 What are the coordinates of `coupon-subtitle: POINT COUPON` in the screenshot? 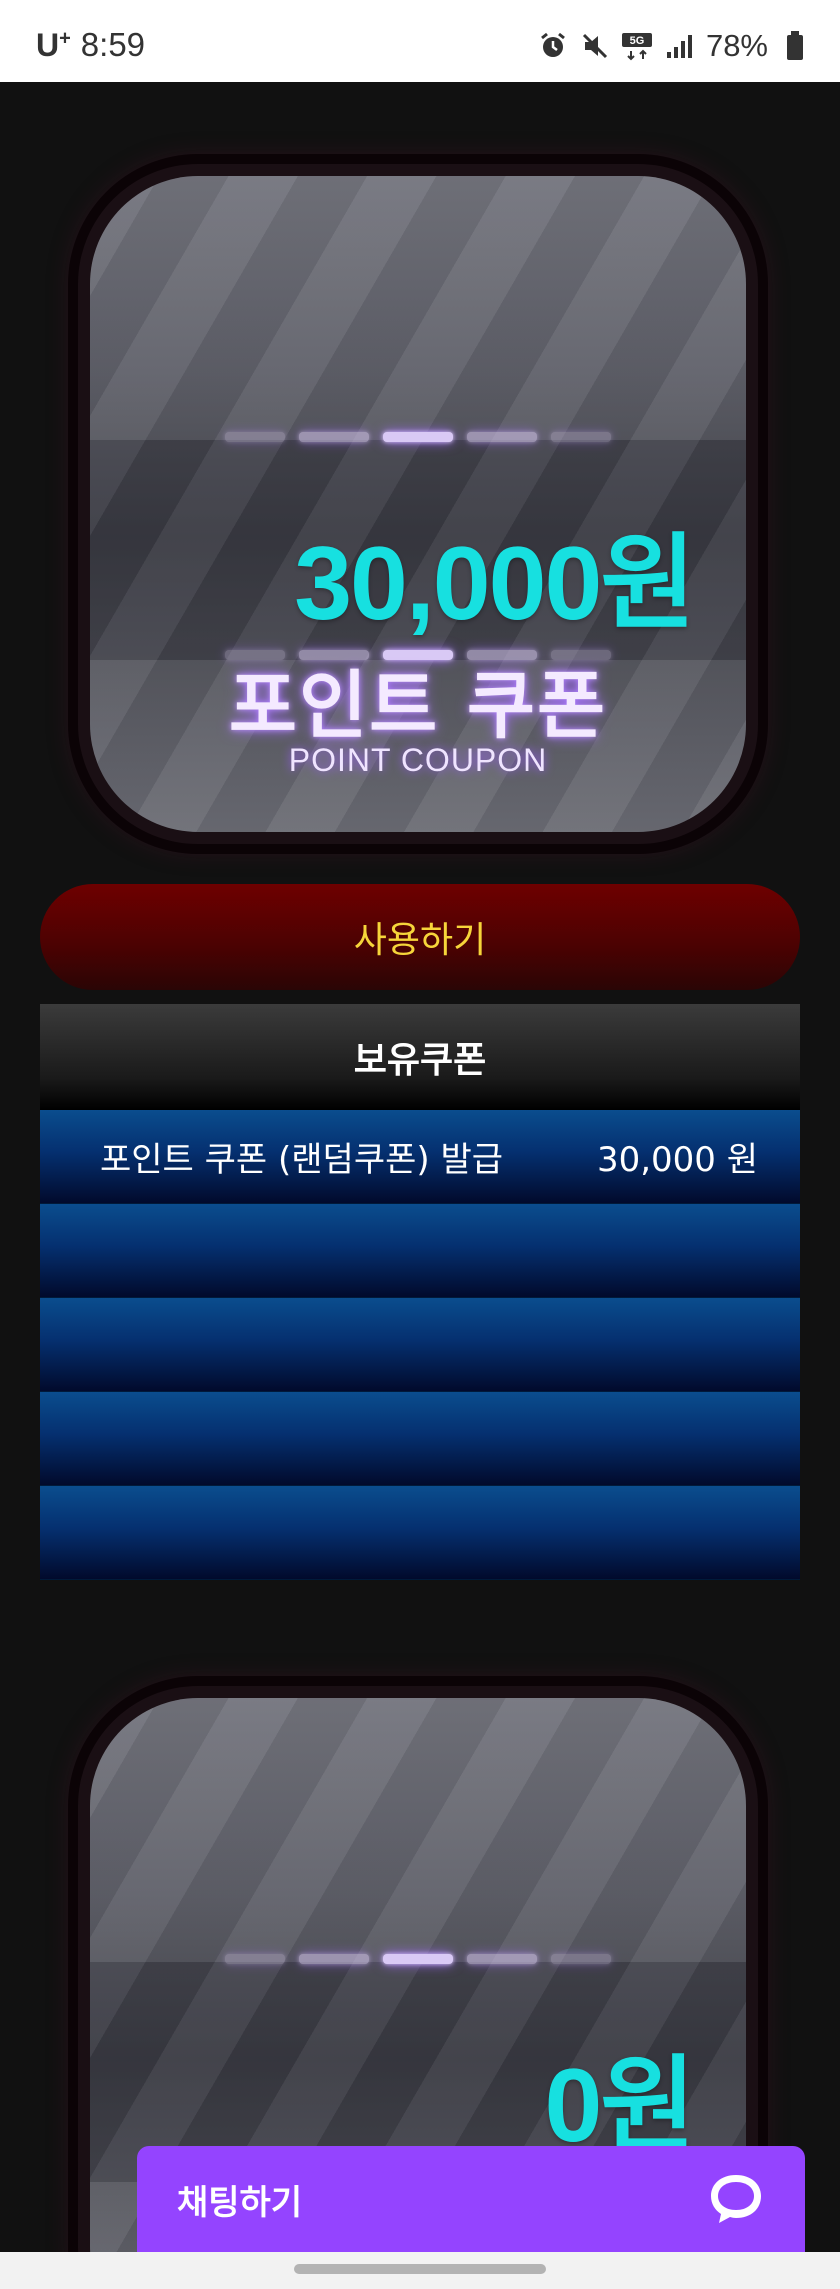 It's located at (418, 760).